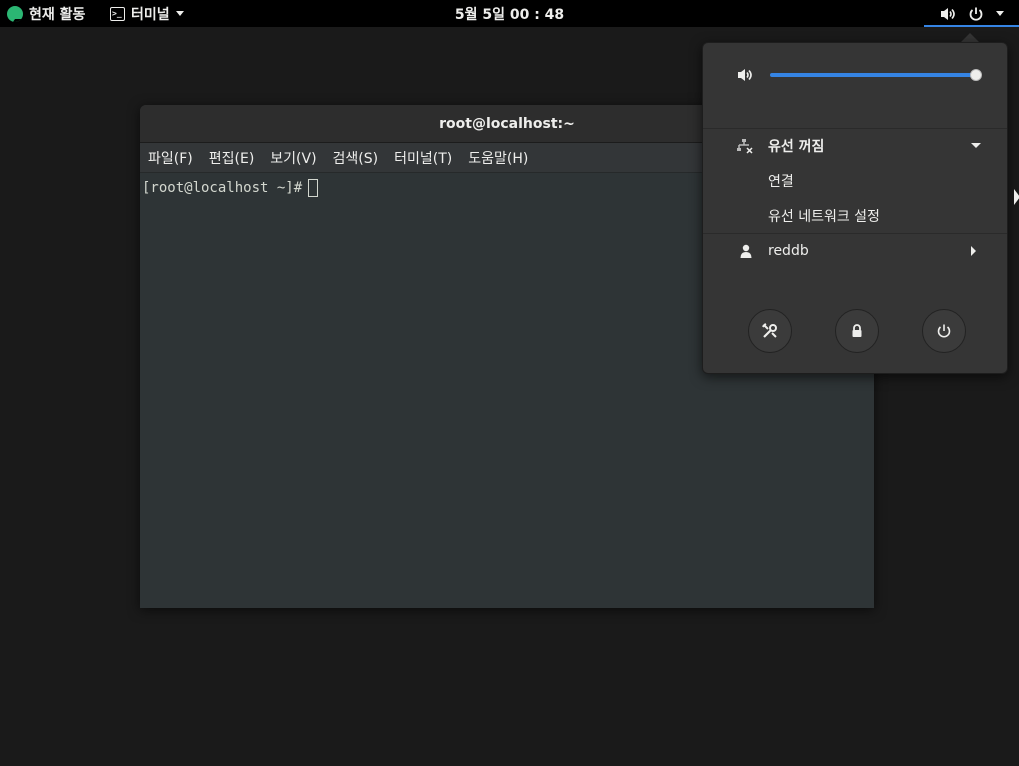 Image resolution: width=1019 pixels, height=766 pixels. Describe the element at coordinates (498, 158) in the screenshot. I see `menu-help: 도움말(H)` at that location.